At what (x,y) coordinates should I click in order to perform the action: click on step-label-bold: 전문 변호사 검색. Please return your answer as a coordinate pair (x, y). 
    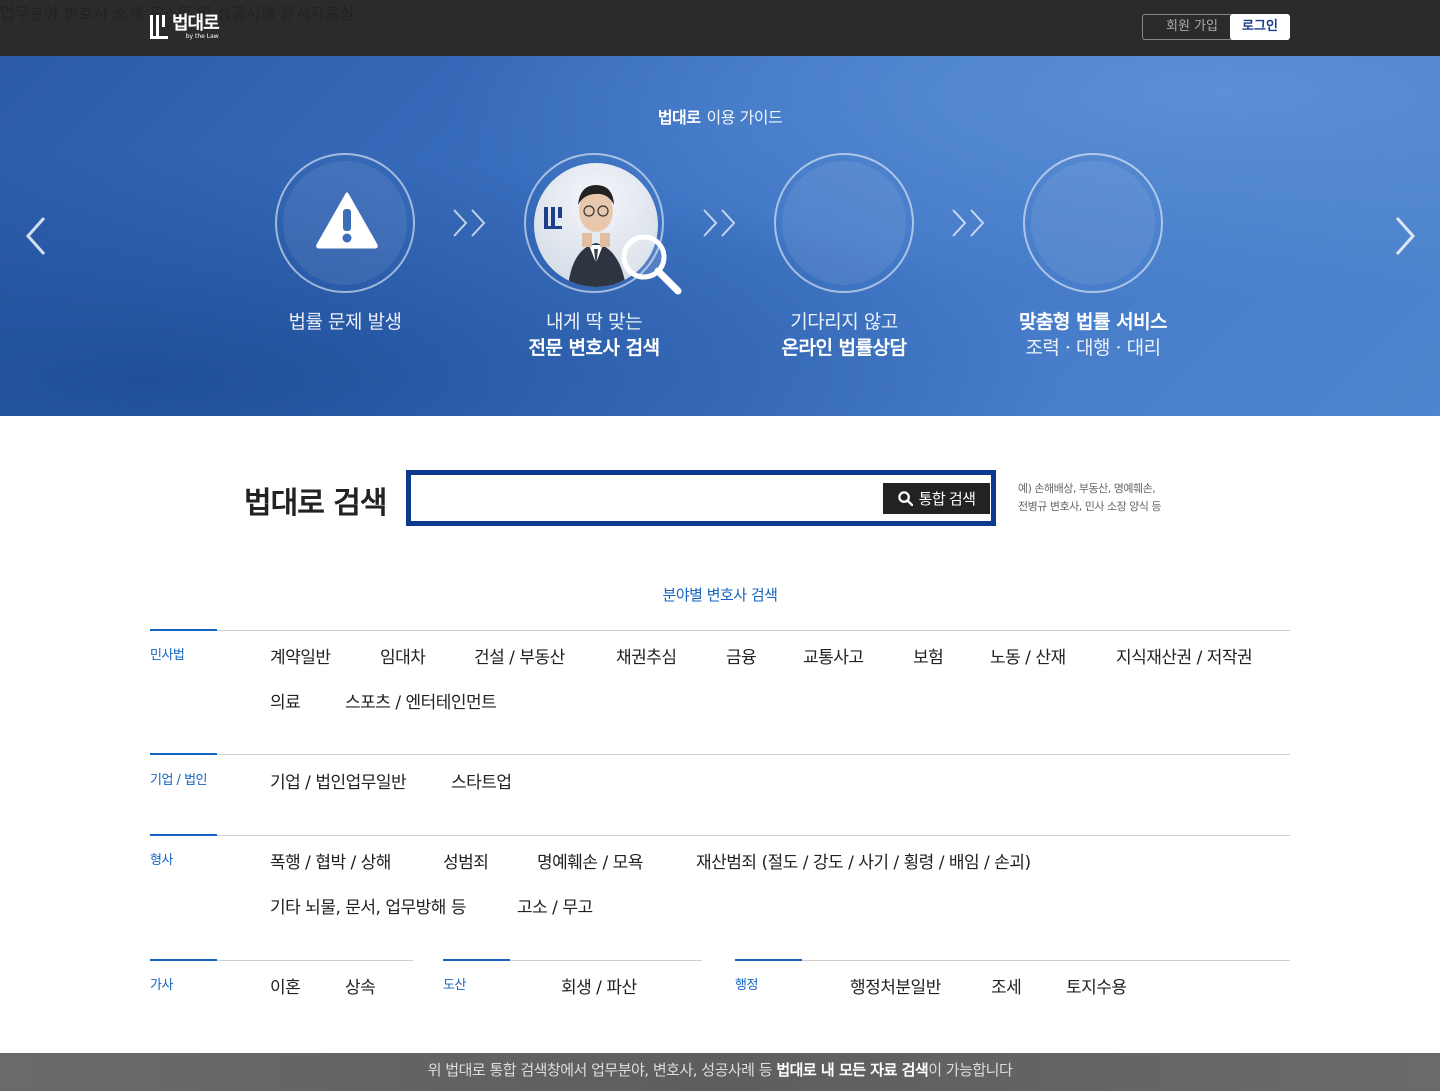
    Looking at the image, I should click on (594, 348).